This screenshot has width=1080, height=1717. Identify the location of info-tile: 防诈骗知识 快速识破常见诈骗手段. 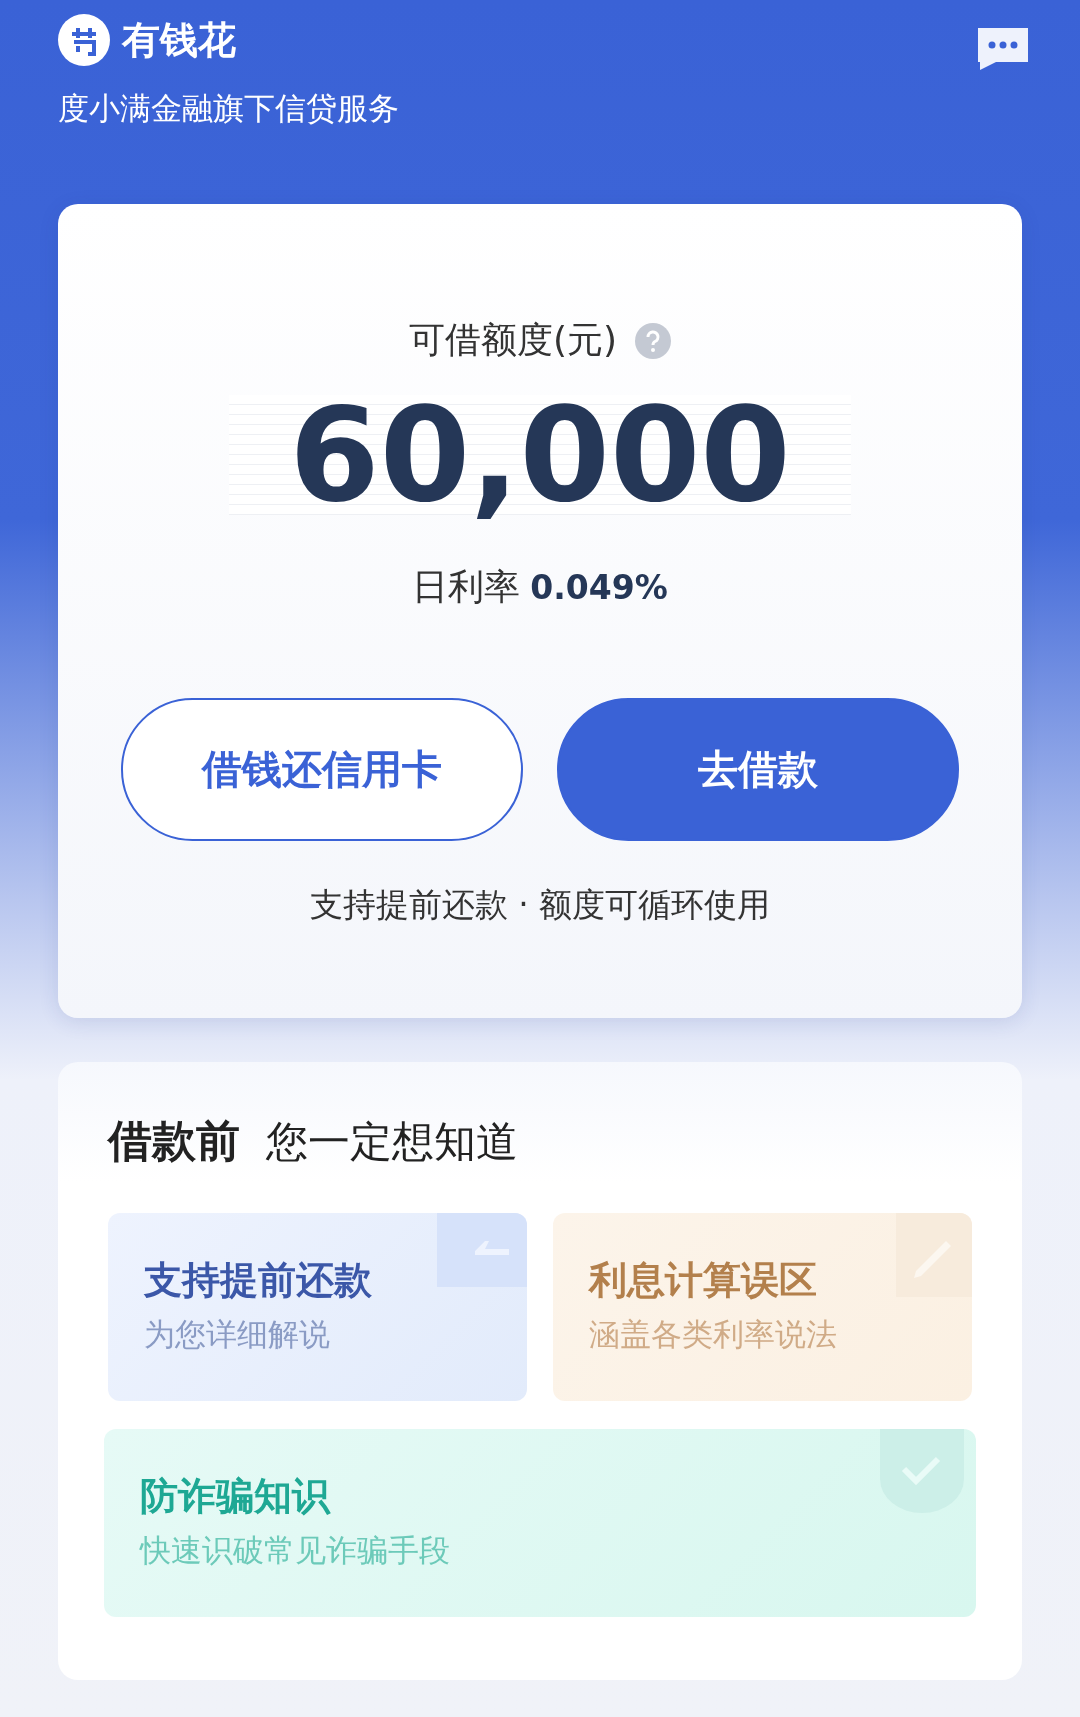
(540, 1523).